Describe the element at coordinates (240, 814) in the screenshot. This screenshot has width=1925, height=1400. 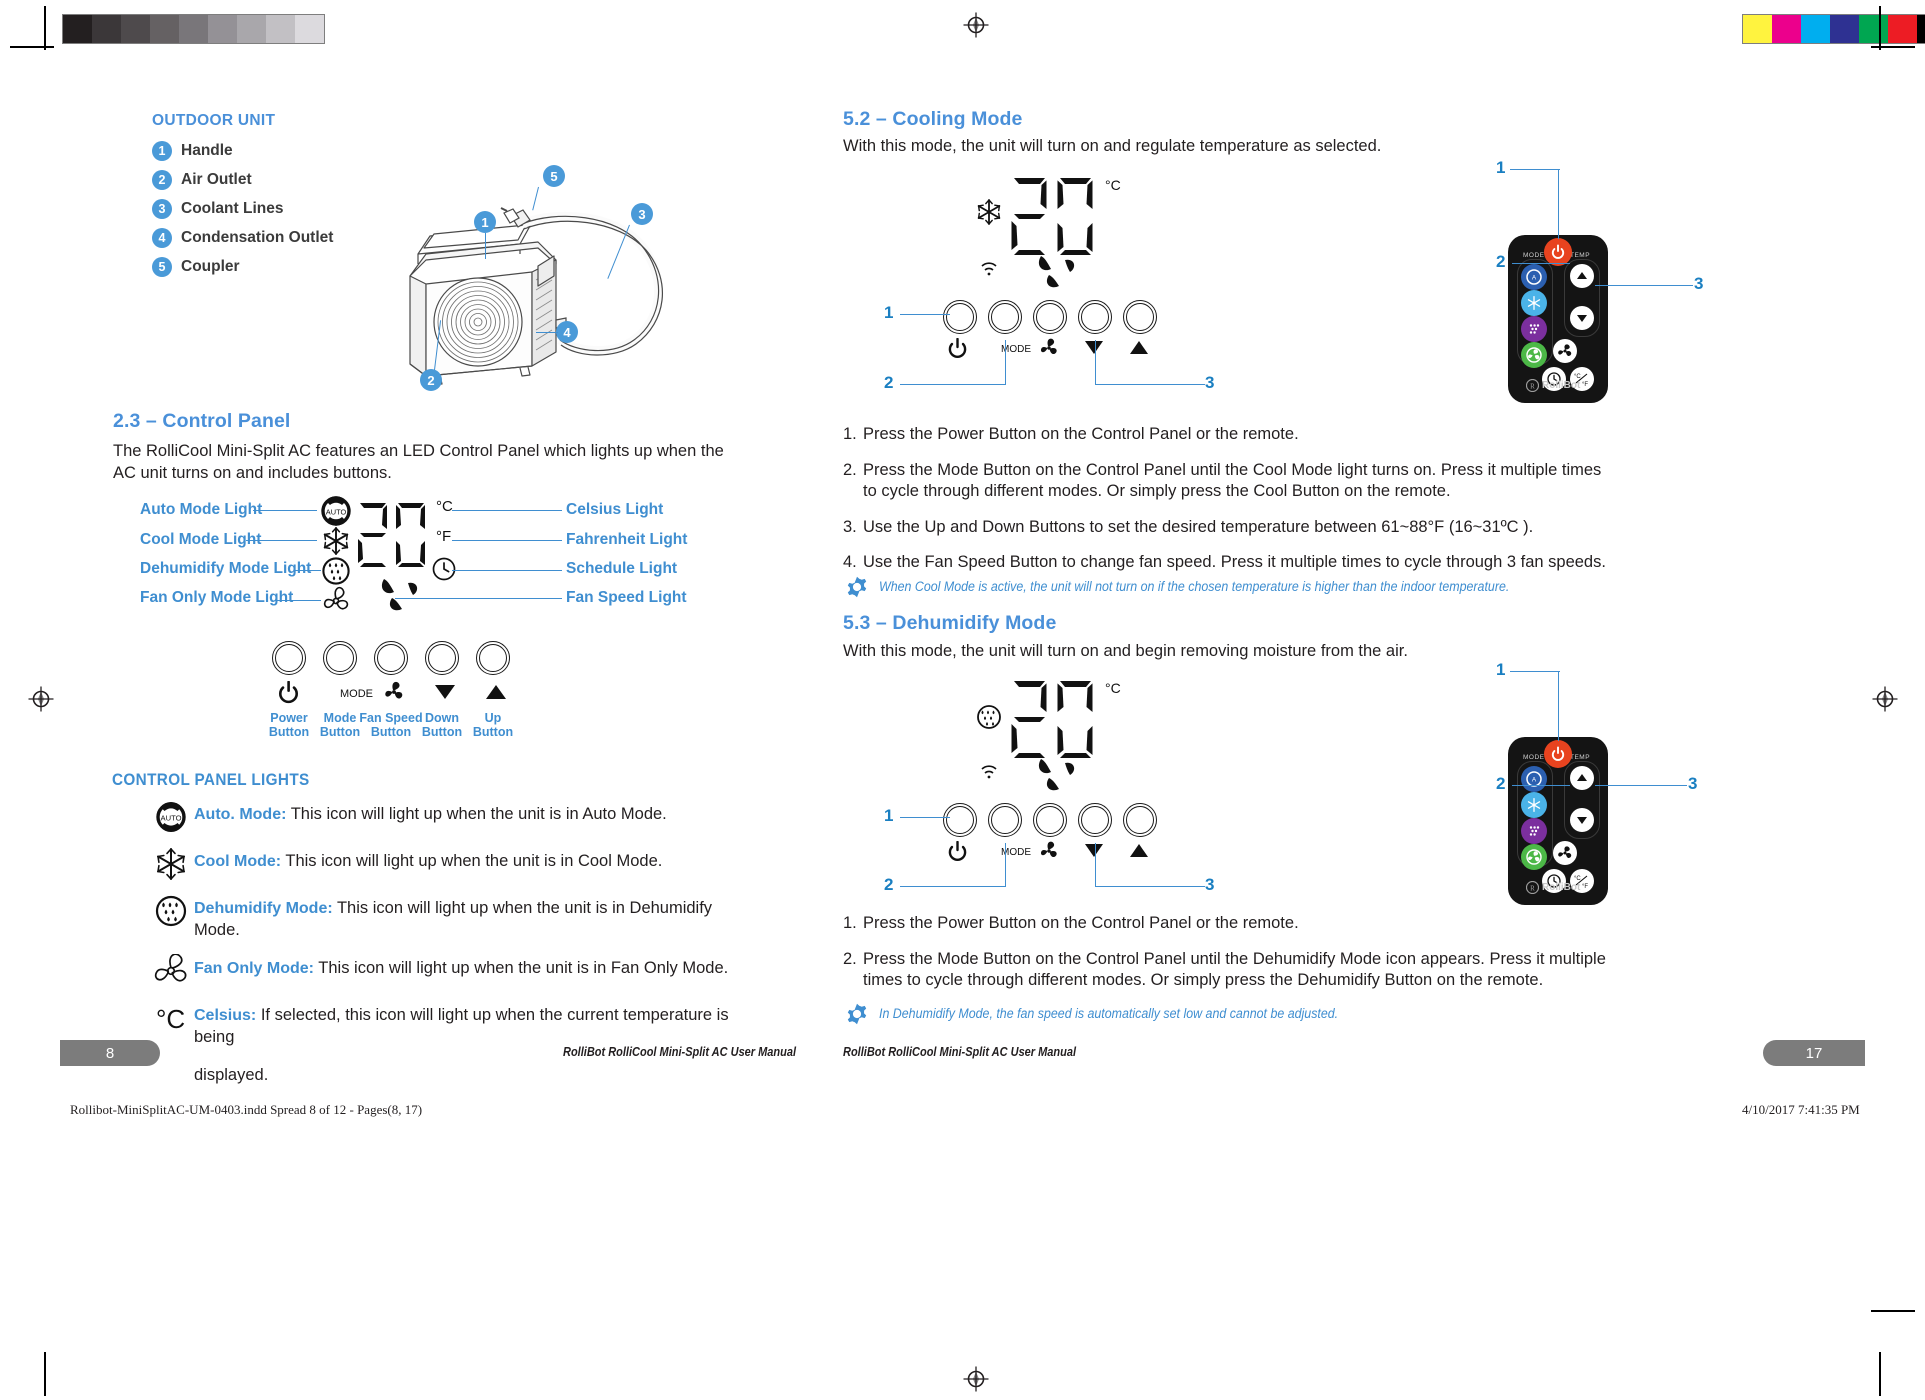
I see `light-term: Auto. Mode:` at that location.